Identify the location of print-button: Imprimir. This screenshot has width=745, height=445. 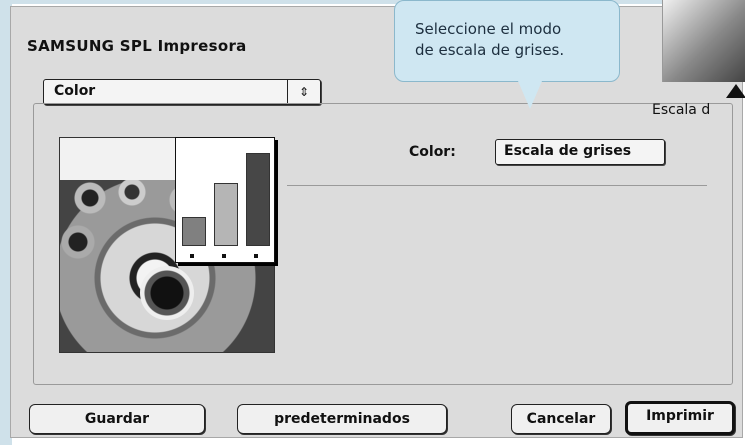
(680, 418).